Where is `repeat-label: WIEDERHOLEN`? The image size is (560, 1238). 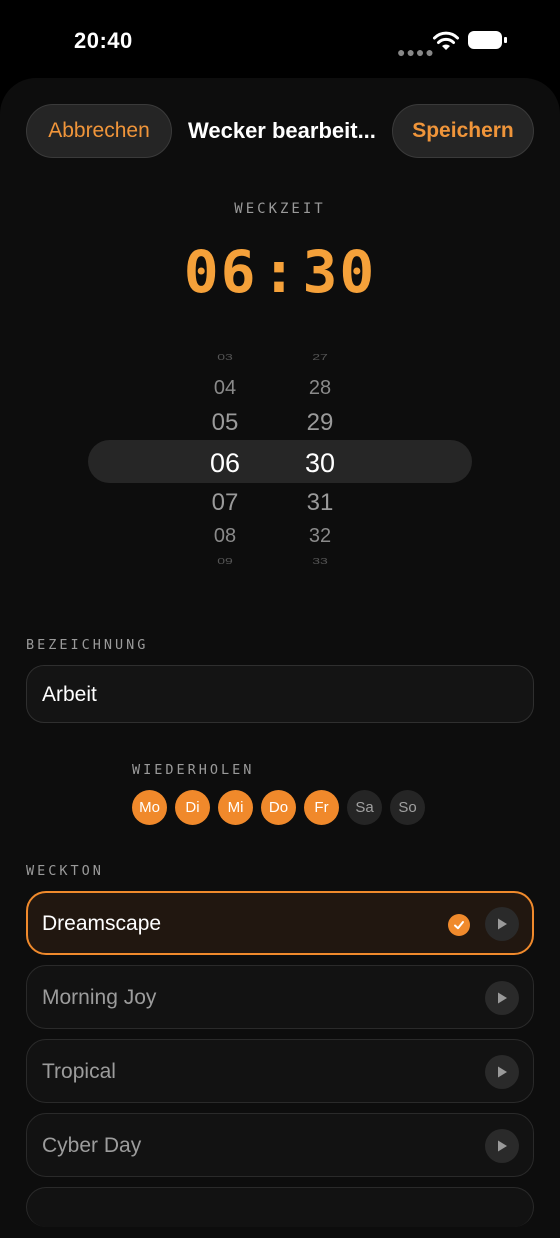
repeat-label: WIEDERHOLEN is located at coordinates (193, 770).